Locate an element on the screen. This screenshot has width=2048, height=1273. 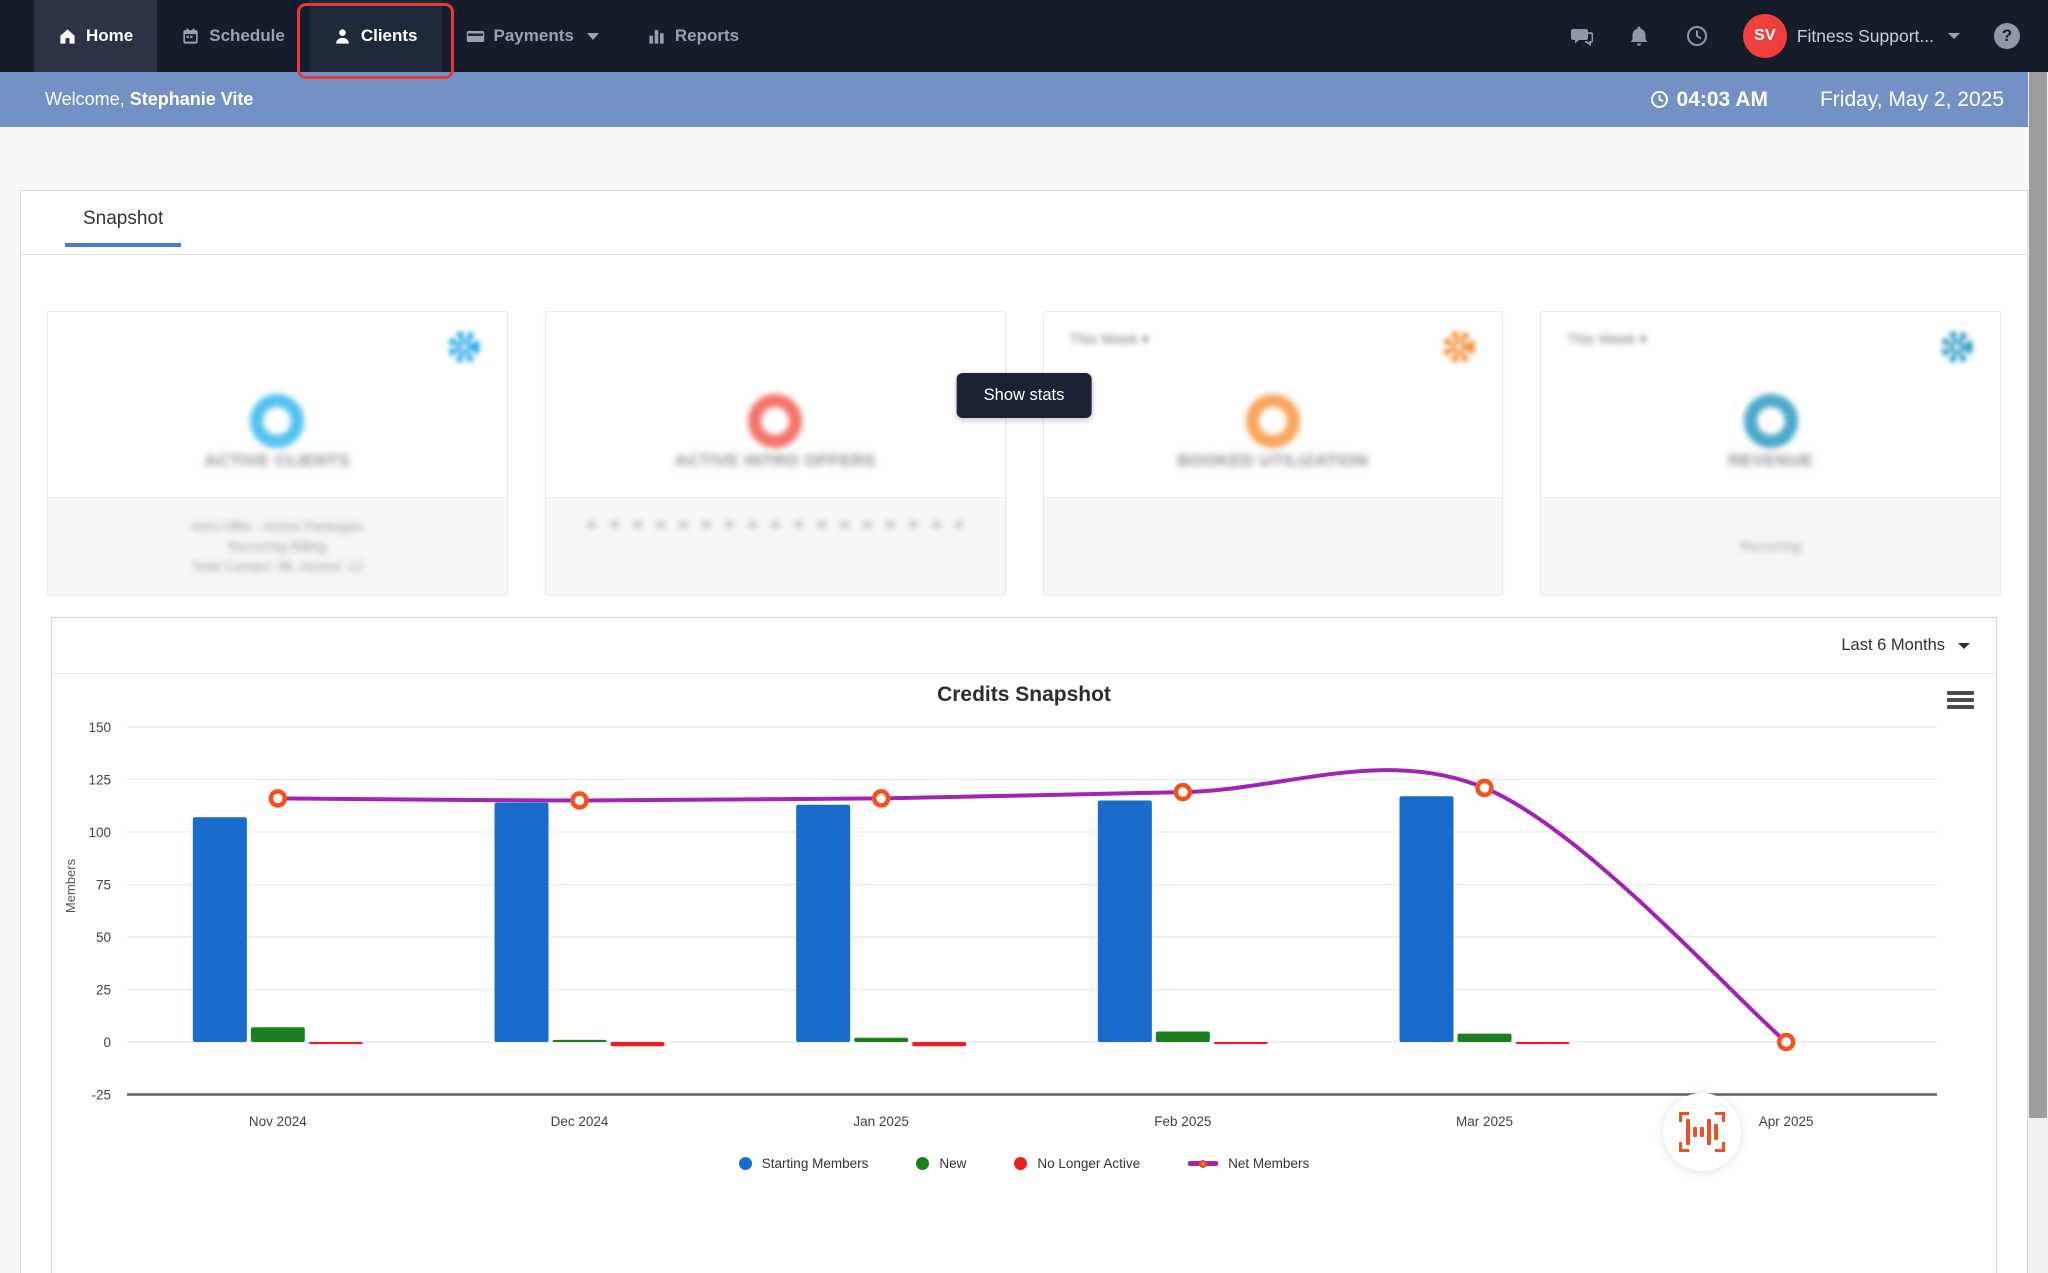
legend-label: No Longer Active is located at coordinates (1089, 1163).